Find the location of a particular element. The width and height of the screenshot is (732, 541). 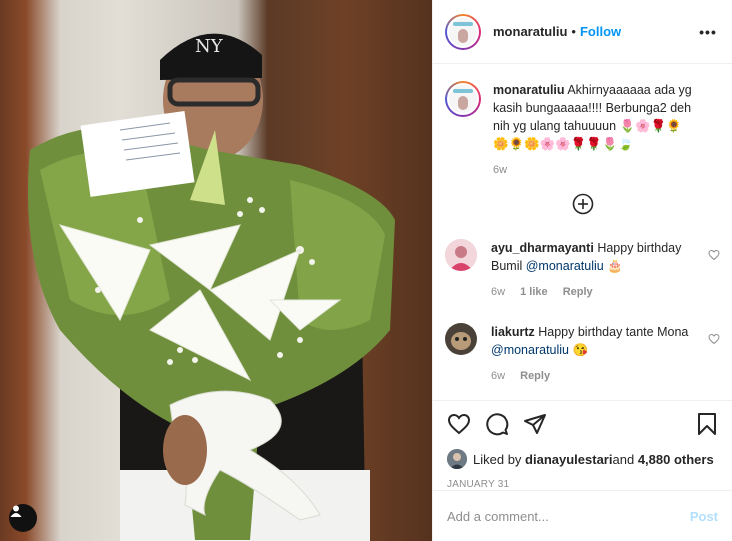

liker-avatar is located at coordinates (457, 459).